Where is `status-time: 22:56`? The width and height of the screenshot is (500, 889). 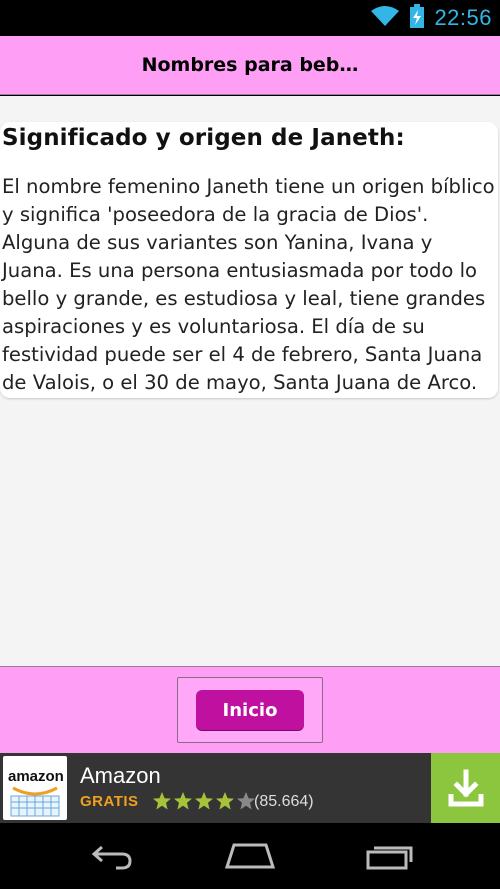 status-time: 22:56 is located at coordinates (463, 17).